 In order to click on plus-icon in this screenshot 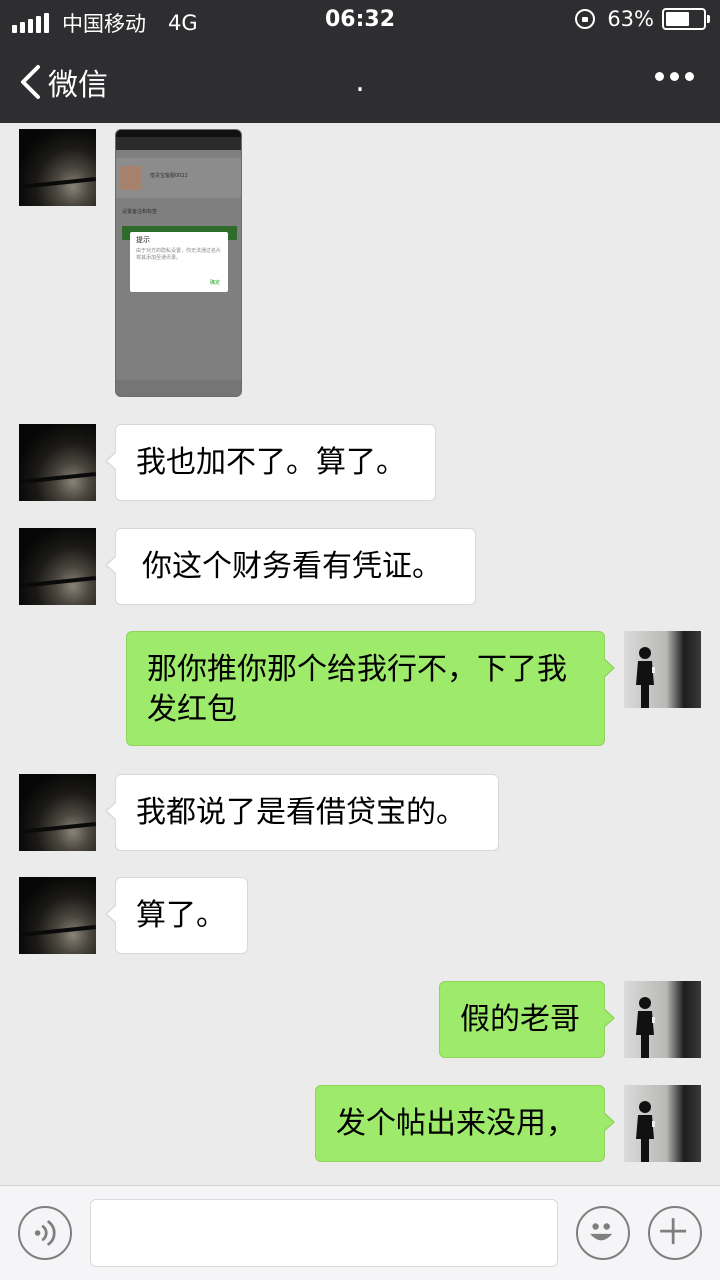, I will do `click(675, 1233)`.